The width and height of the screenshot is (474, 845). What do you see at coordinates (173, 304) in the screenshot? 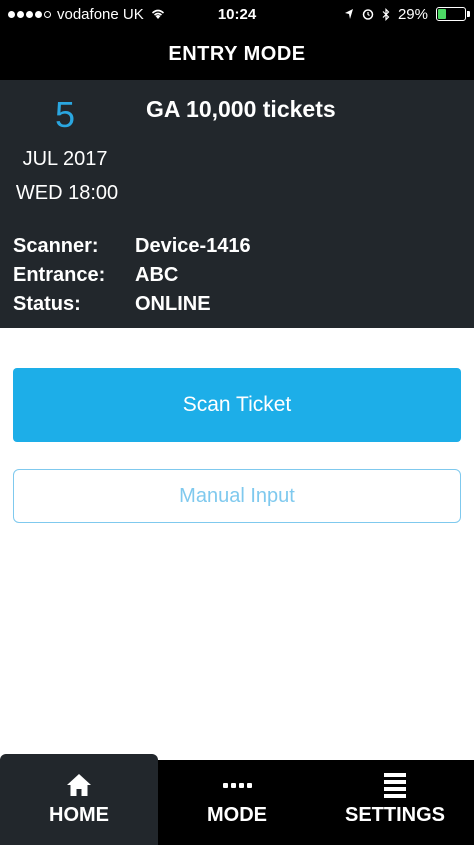
I see `info-value: ONLINE` at bounding box center [173, 304].